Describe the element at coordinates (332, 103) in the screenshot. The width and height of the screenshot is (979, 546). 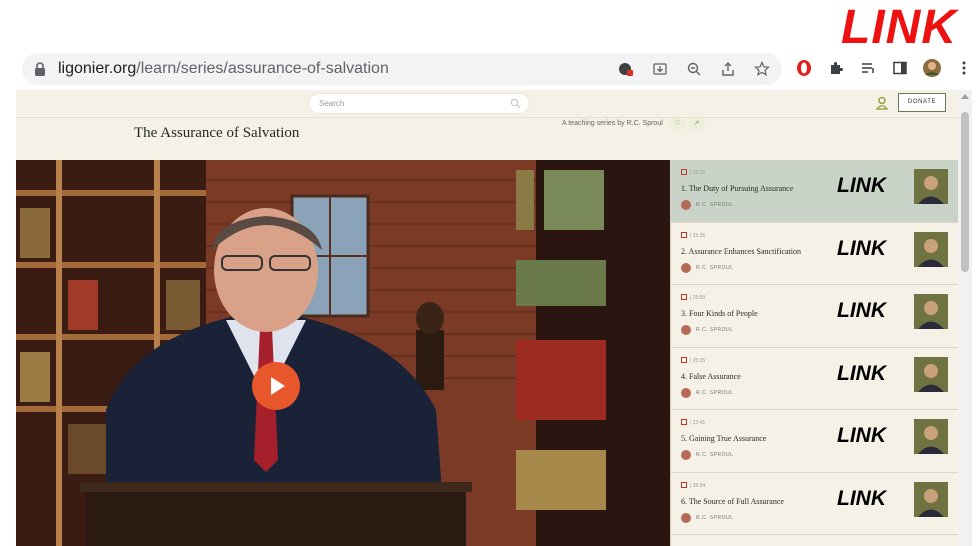
I see `search-placeholder: Search` at that location.